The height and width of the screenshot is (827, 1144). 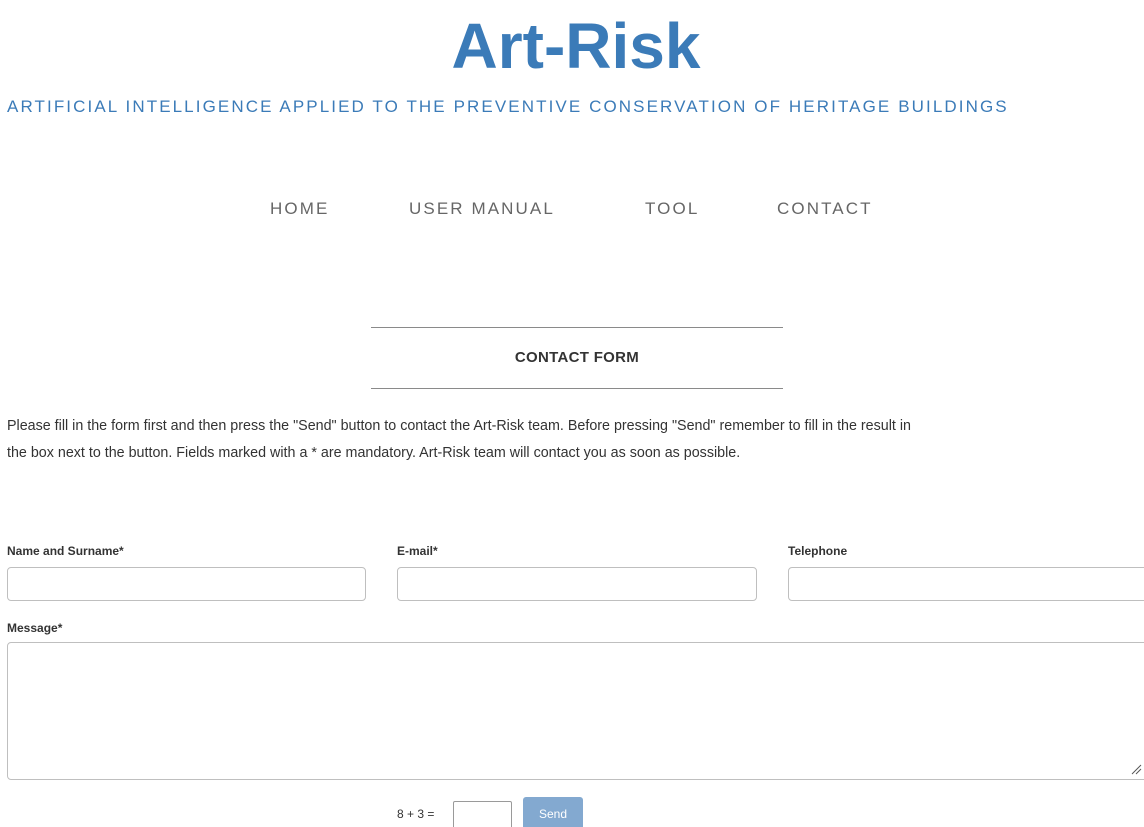 I want to click on section-divider-bottom, so click(x=577, y=388).